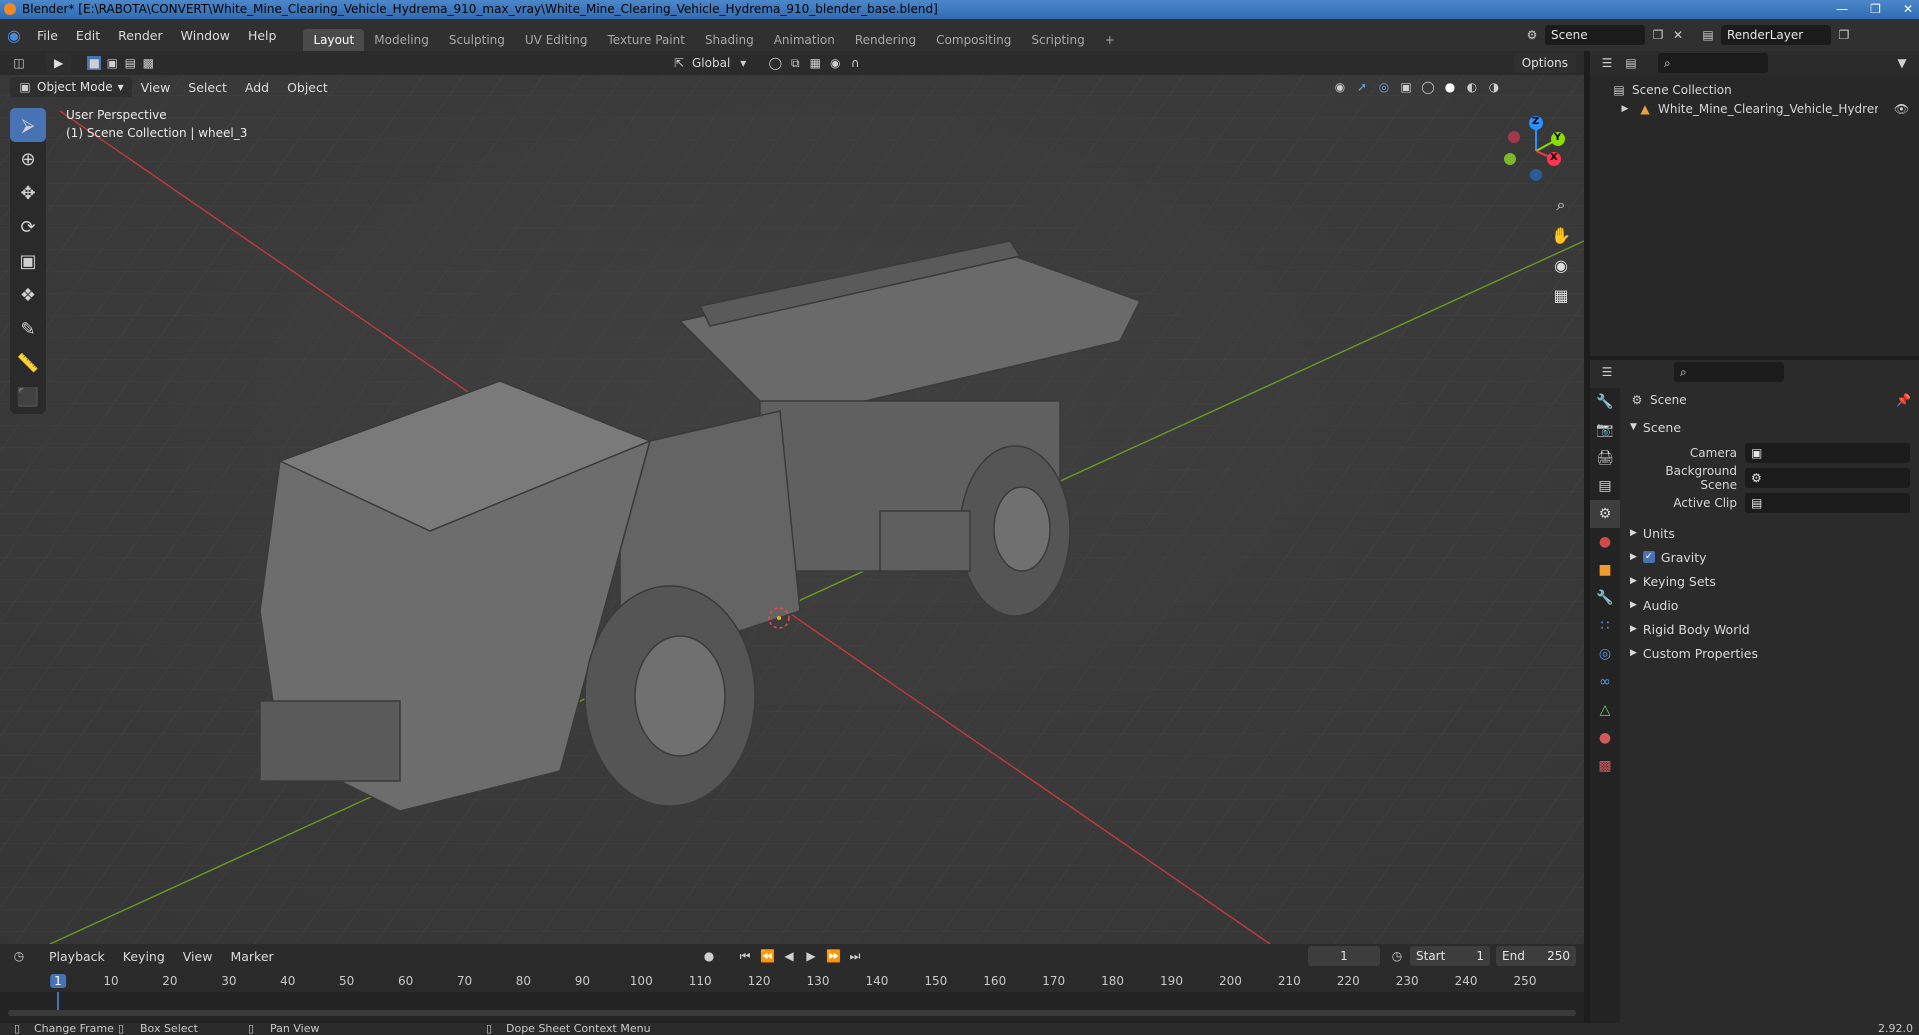 Image resolution: width=1919 pixels, height=1035 pixels. Describe the element at coordinates (1605, 570) in the screenshot. I see `object-tab-icon: ■` at that location.